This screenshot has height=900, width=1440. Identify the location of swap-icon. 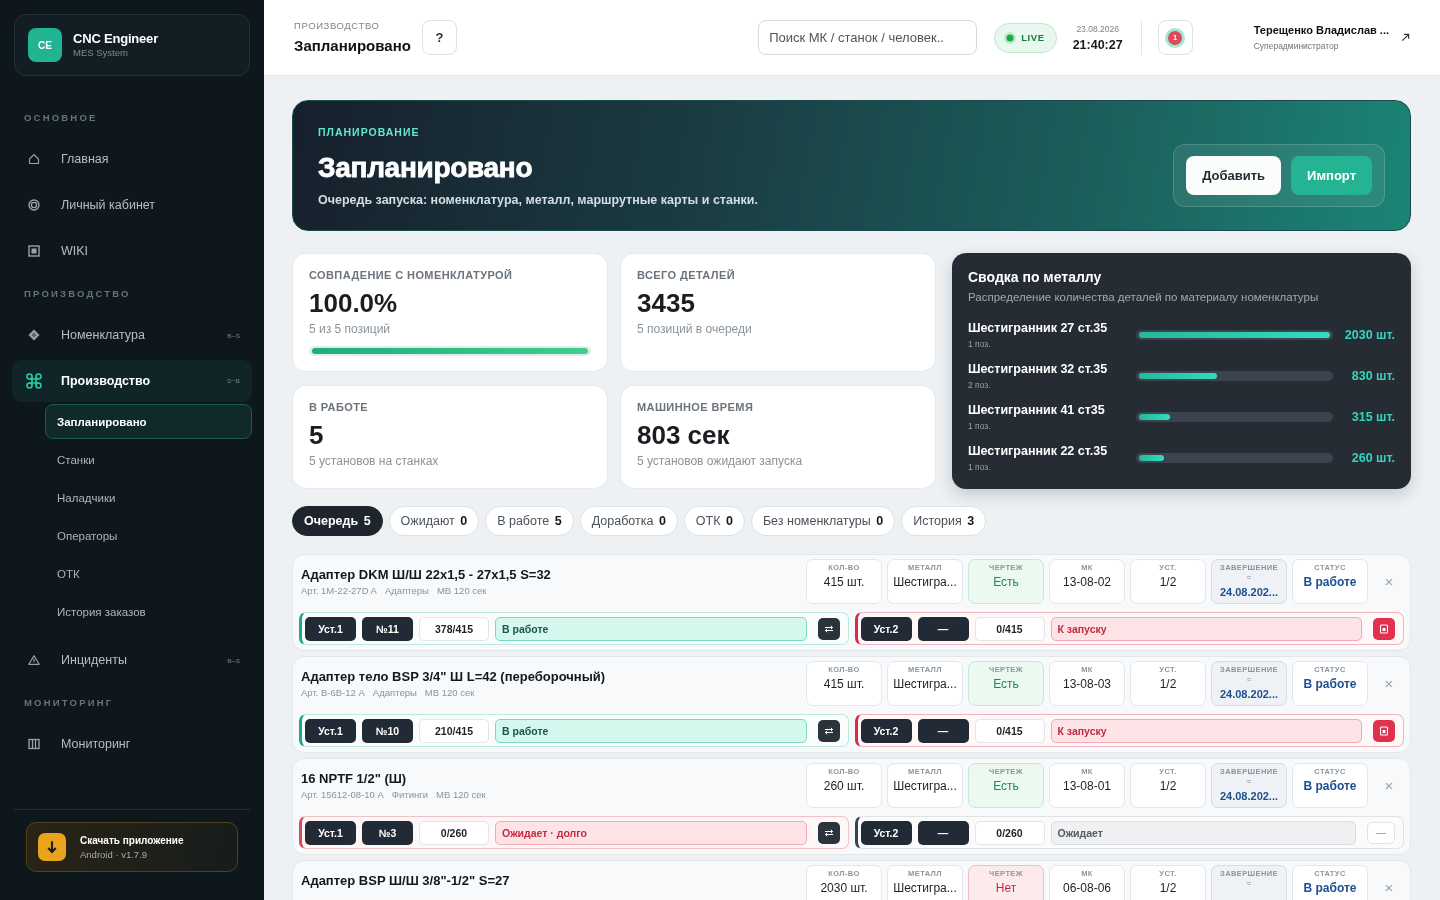
(828, 832).